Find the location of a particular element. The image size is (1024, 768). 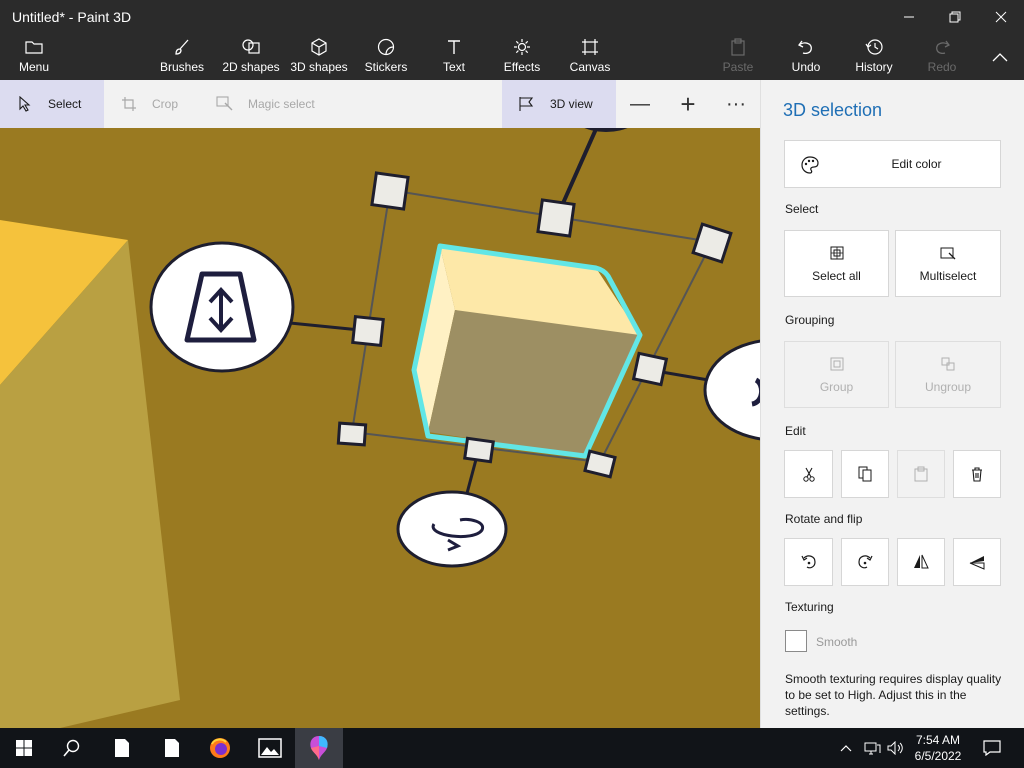

network-status is located at coordinates (872, 748).